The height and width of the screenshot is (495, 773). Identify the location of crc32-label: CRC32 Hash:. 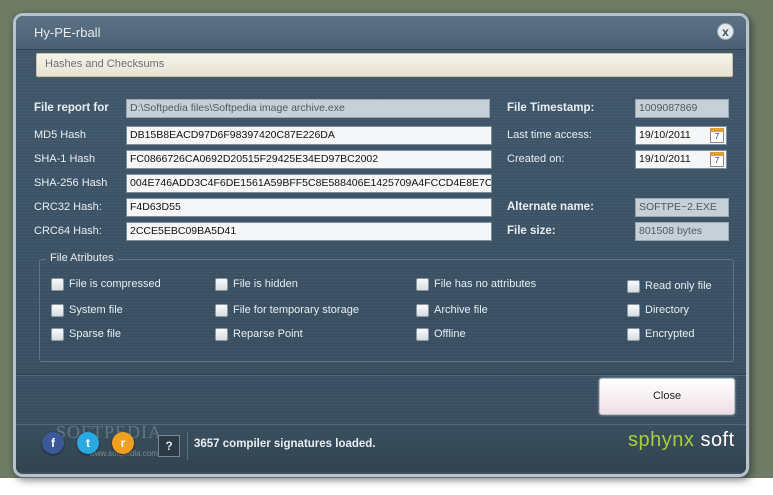
(68, 207).